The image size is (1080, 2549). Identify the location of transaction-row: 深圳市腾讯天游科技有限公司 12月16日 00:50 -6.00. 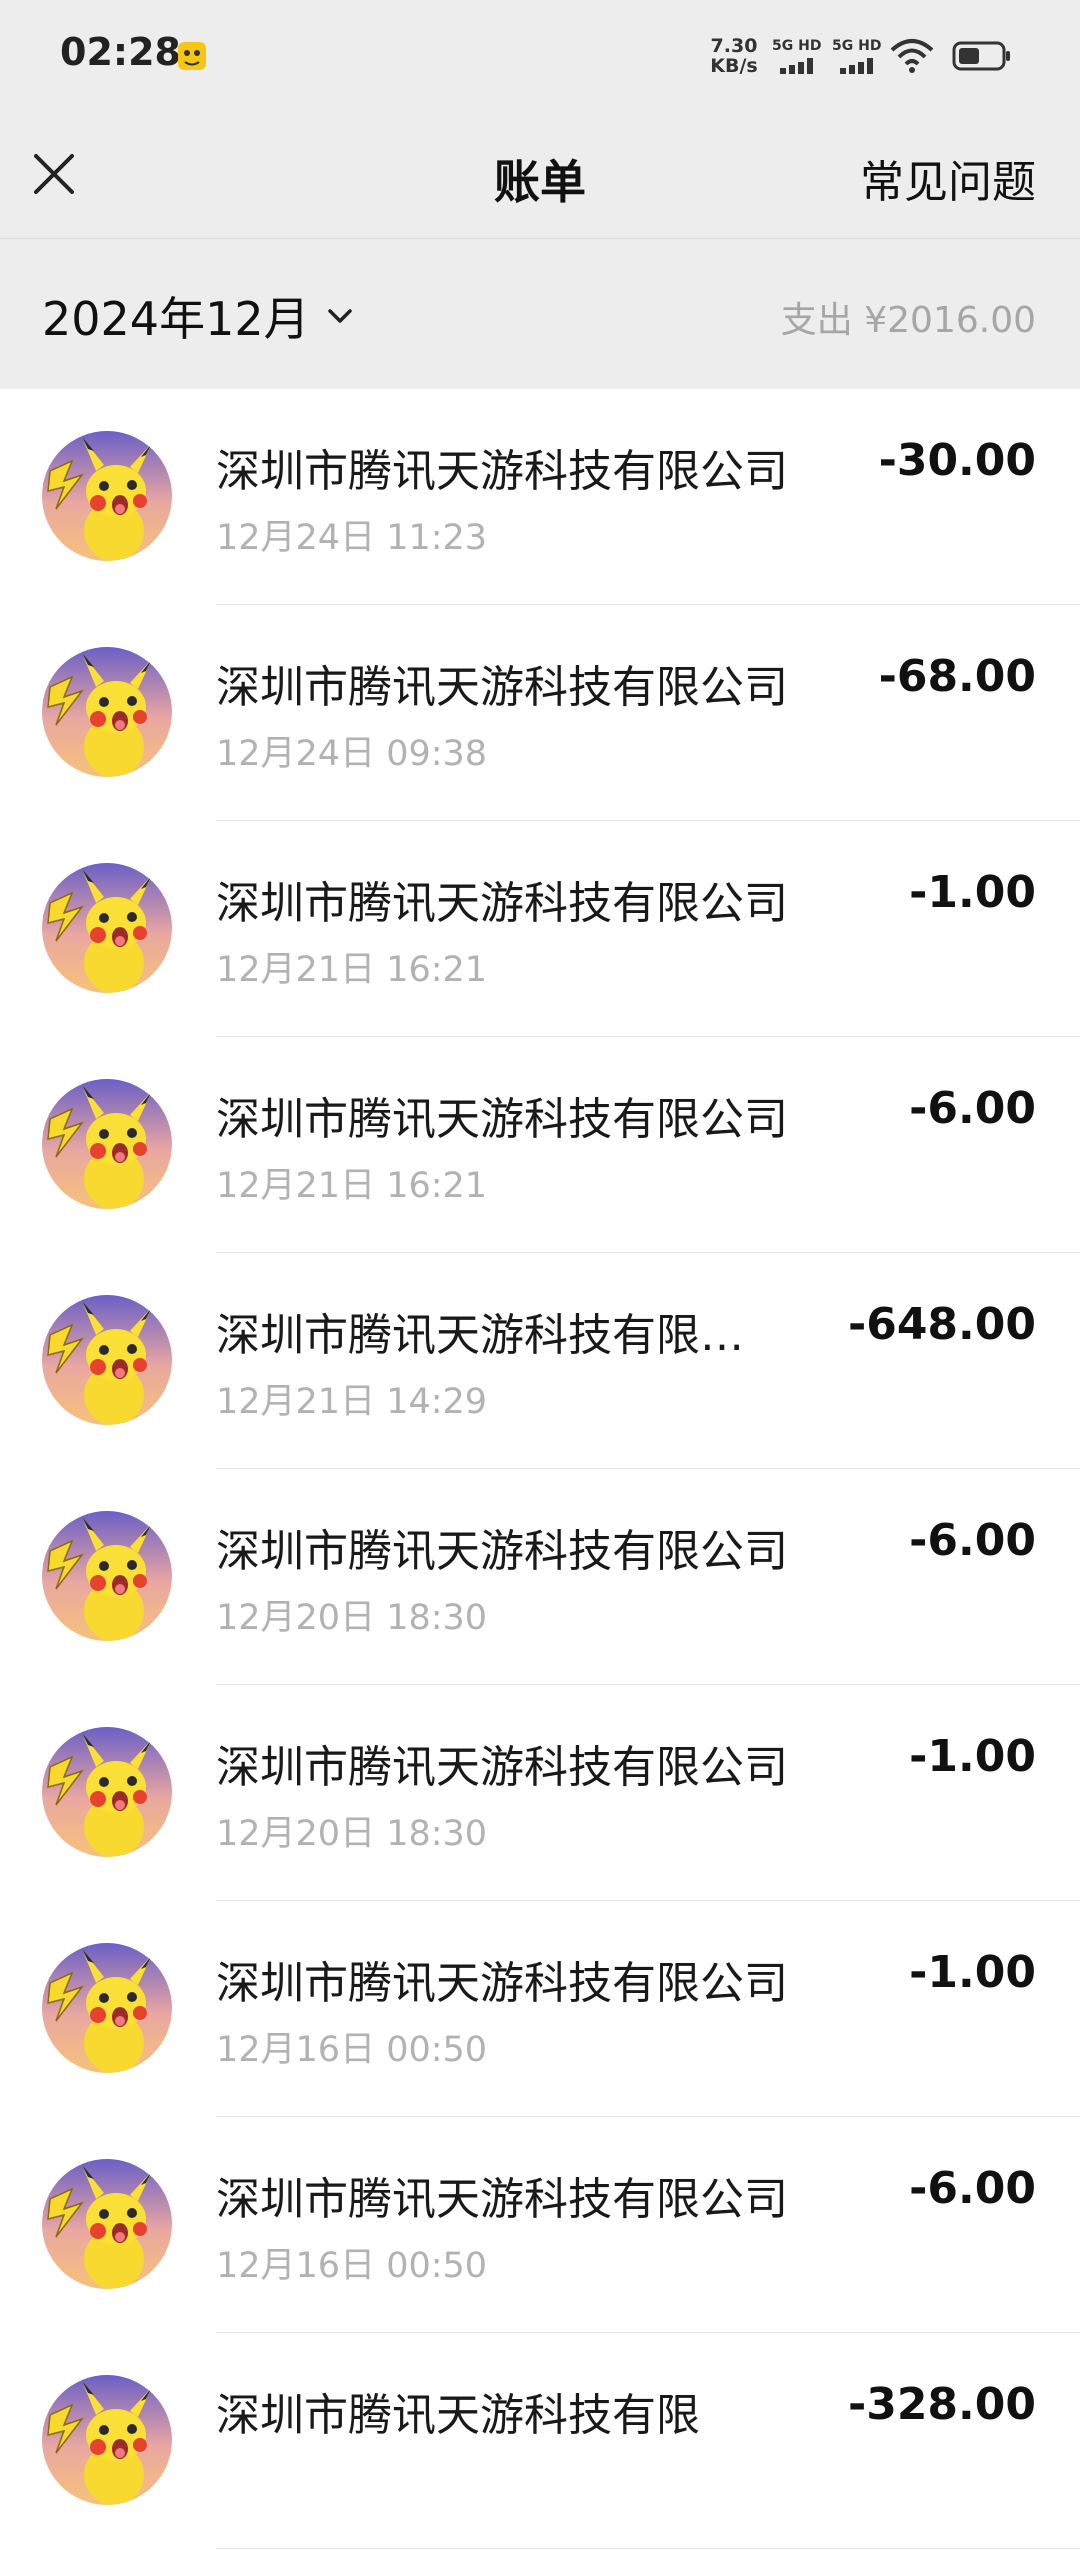
(540, 2225).